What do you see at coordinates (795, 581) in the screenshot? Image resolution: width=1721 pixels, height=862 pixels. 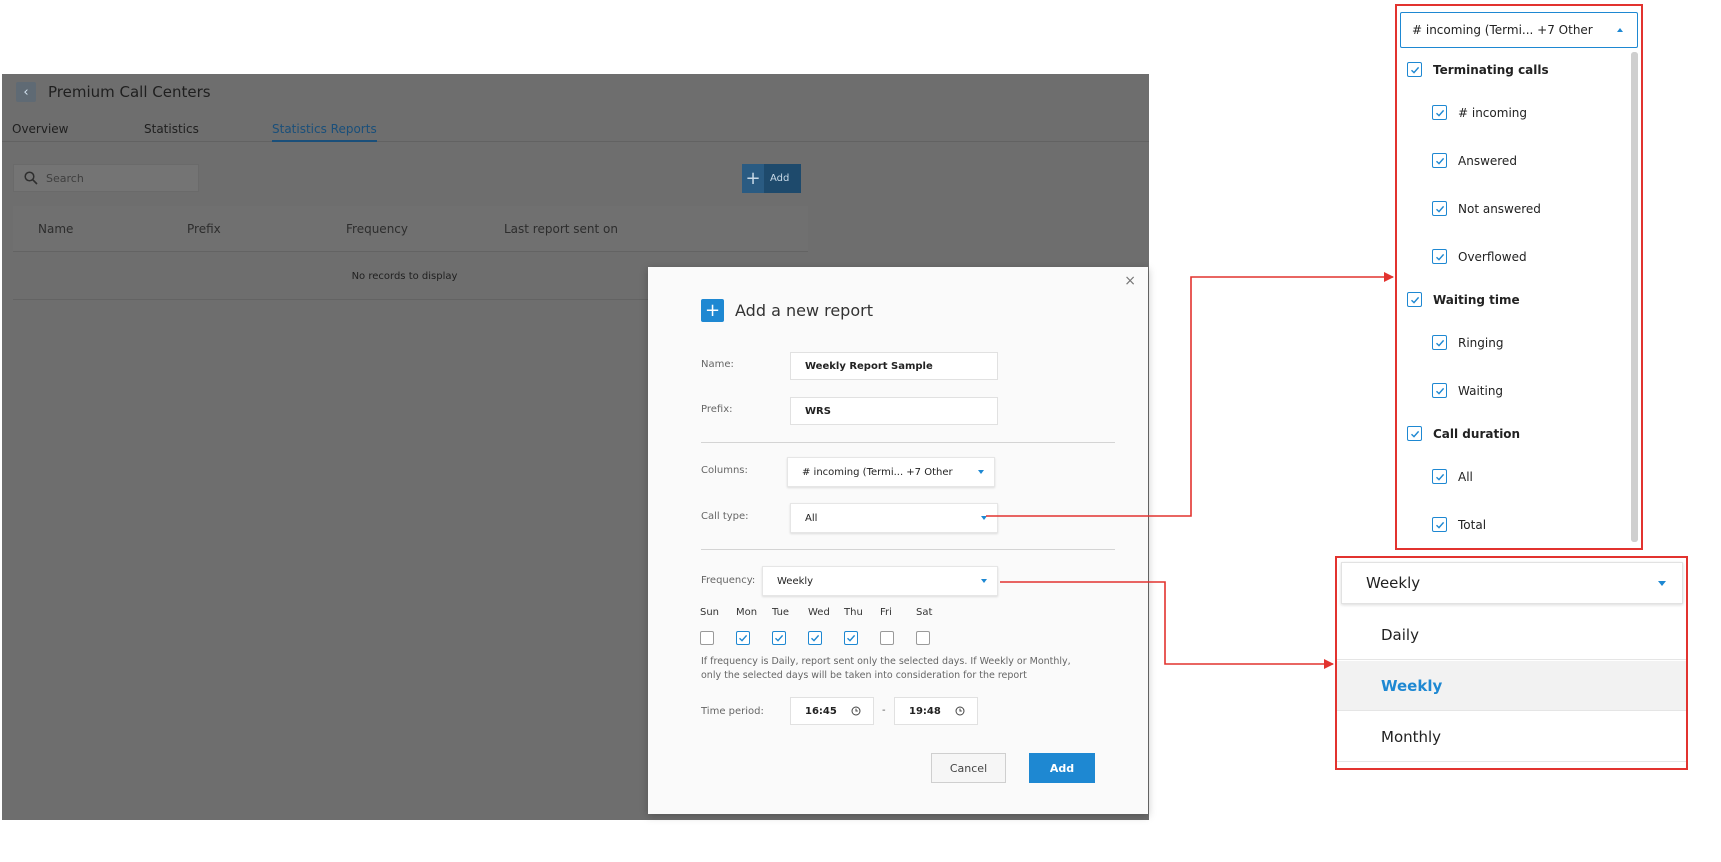 I see `frequency-select-value: Weekly` at bounding box center [795, 581].